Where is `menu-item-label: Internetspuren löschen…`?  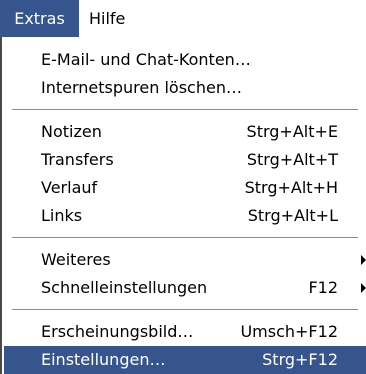 menu-item-label: Internetspuren löschen… is located at coordinates (141, 87).